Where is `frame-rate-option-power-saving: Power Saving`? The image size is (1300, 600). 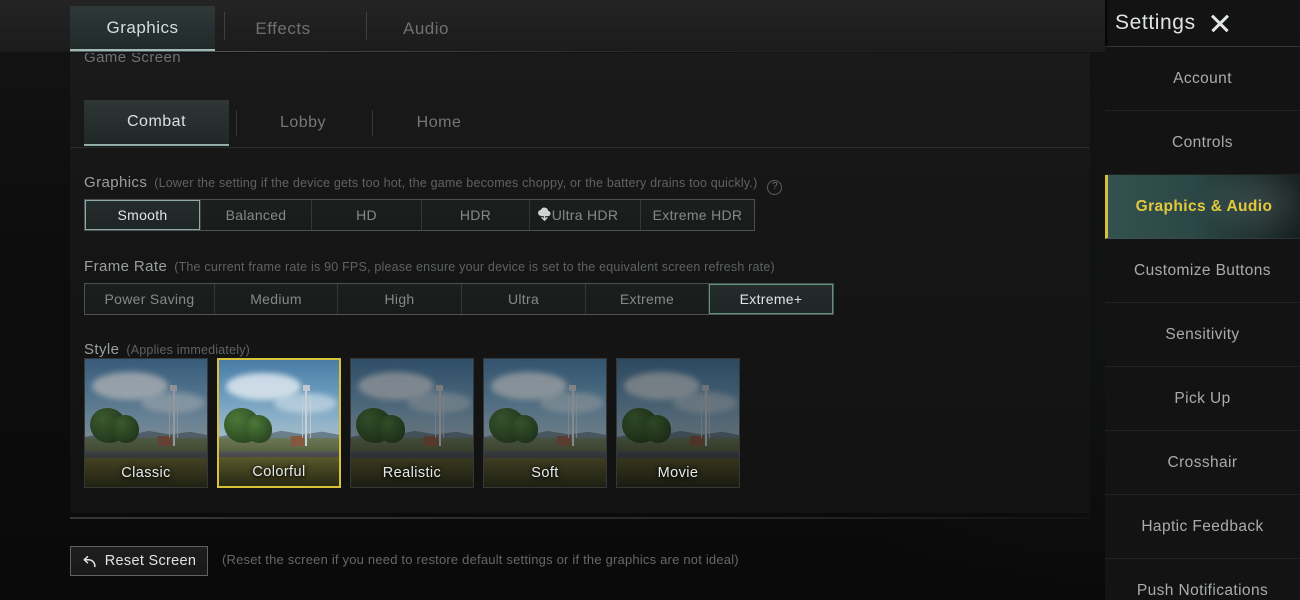
frame-rate-option-power-saving: Power Saving is located at coordinates (150, 299).